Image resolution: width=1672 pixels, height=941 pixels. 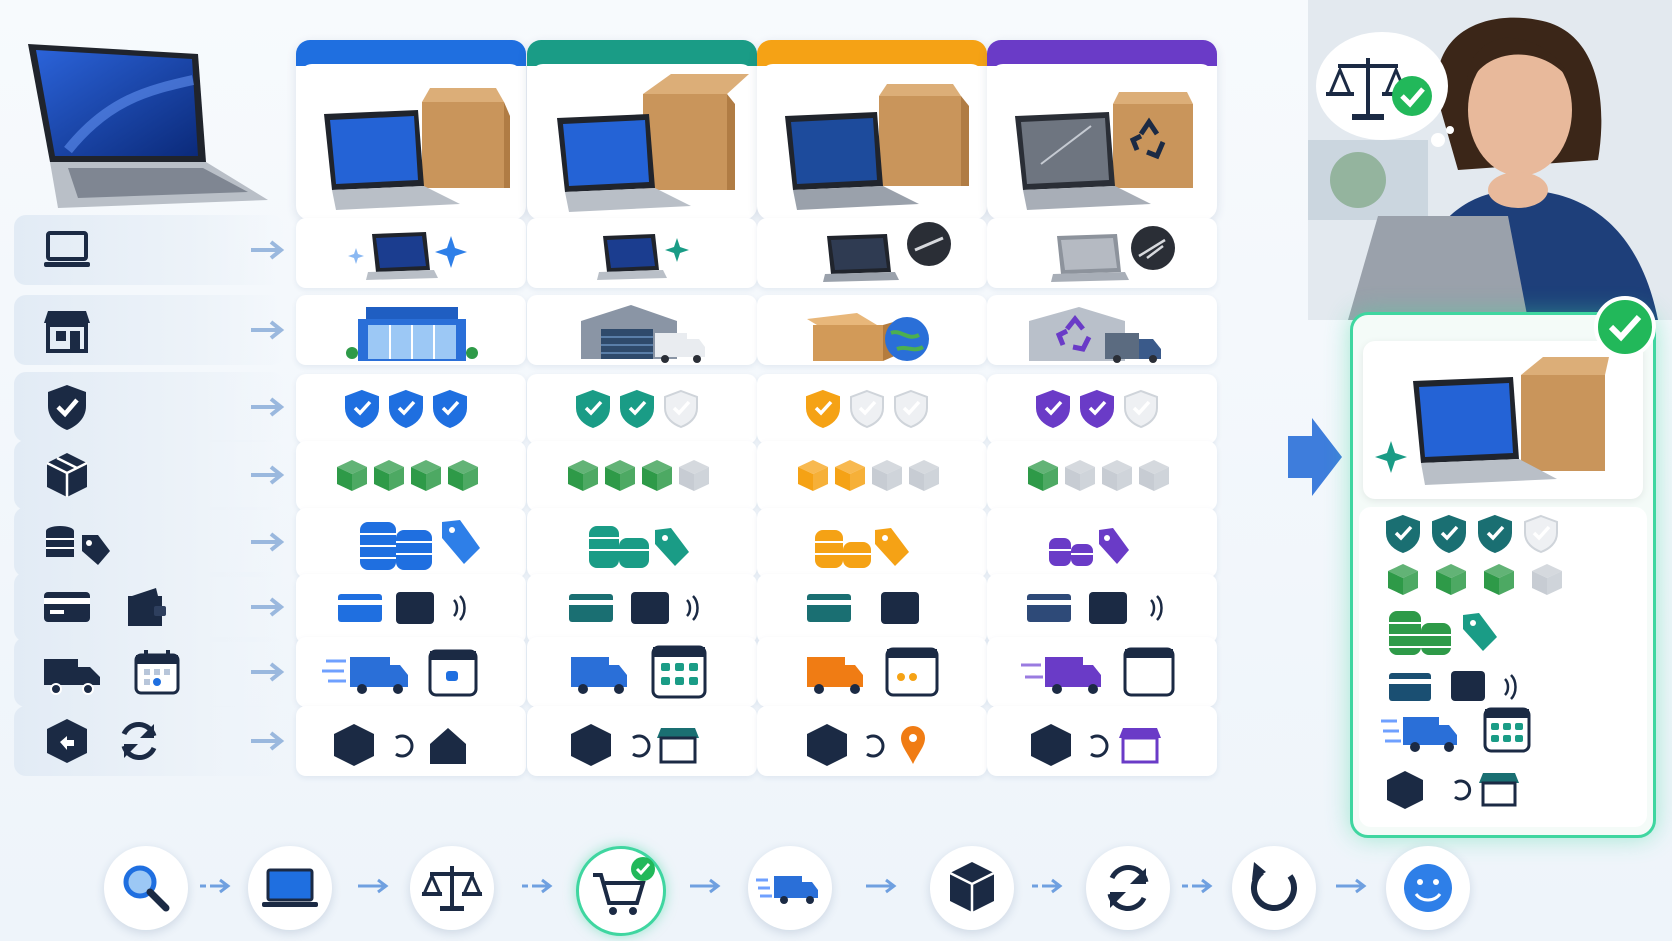 I want to click on laptop-icon, so click(x=290, y=887).